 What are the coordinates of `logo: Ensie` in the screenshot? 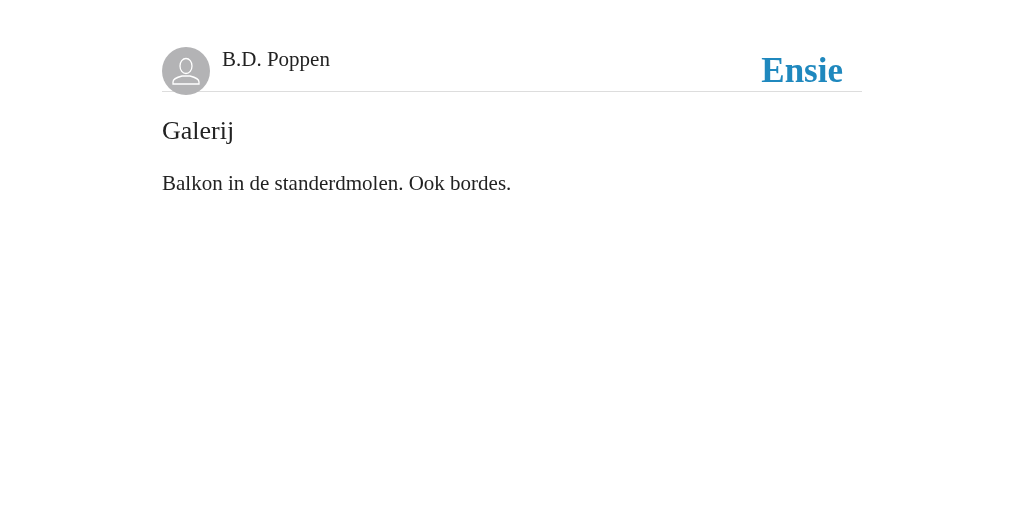 It's located at (802, 71).